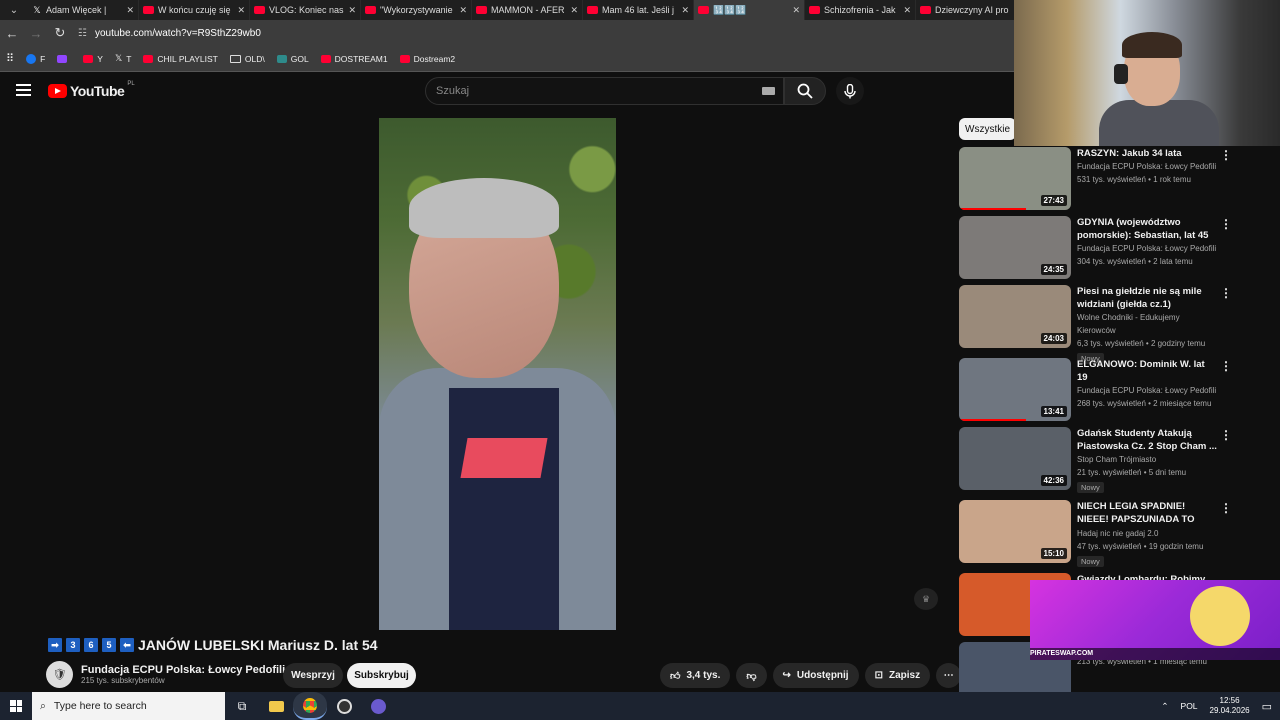 Image resolution: width=1280 pixels, height=720 pixels. What do you see at coordinates (1147, 324) in the screenshot?
I see `channel-name: Wolne Chodniki - Edukujemy Kierowców` at bounding box center [1147, 324].